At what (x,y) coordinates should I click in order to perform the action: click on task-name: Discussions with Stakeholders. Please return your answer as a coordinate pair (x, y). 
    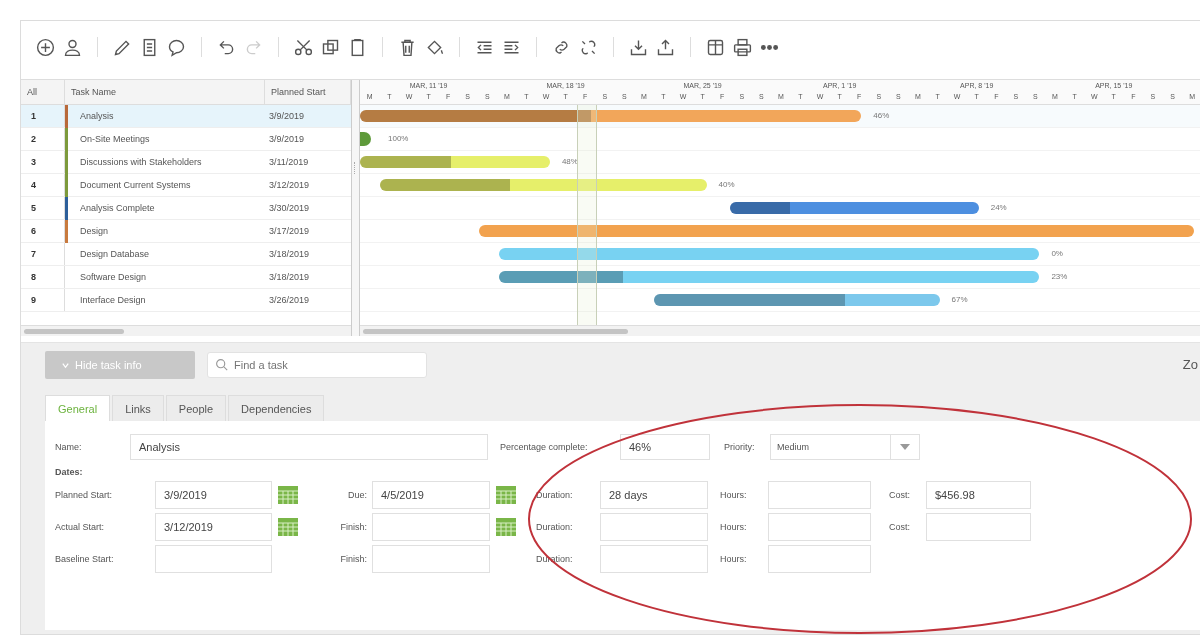
    Looking at the image, I should click on (141, 162).